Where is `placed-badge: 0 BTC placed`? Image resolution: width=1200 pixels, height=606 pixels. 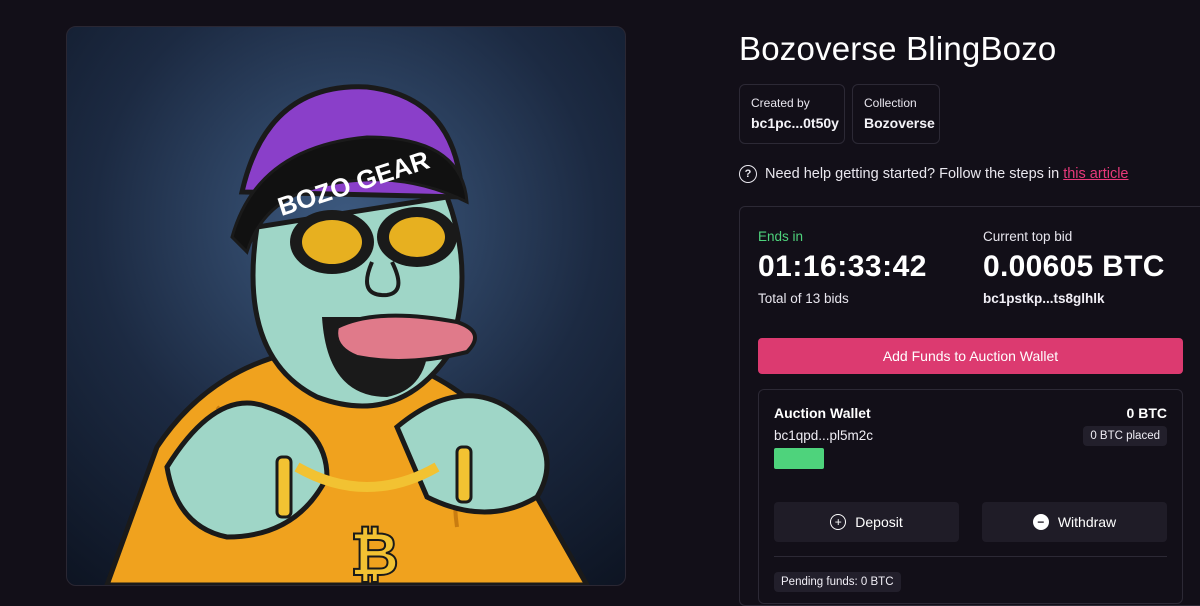
placed-badge: 0 BTC placed is located at coordinates (1125, 436).